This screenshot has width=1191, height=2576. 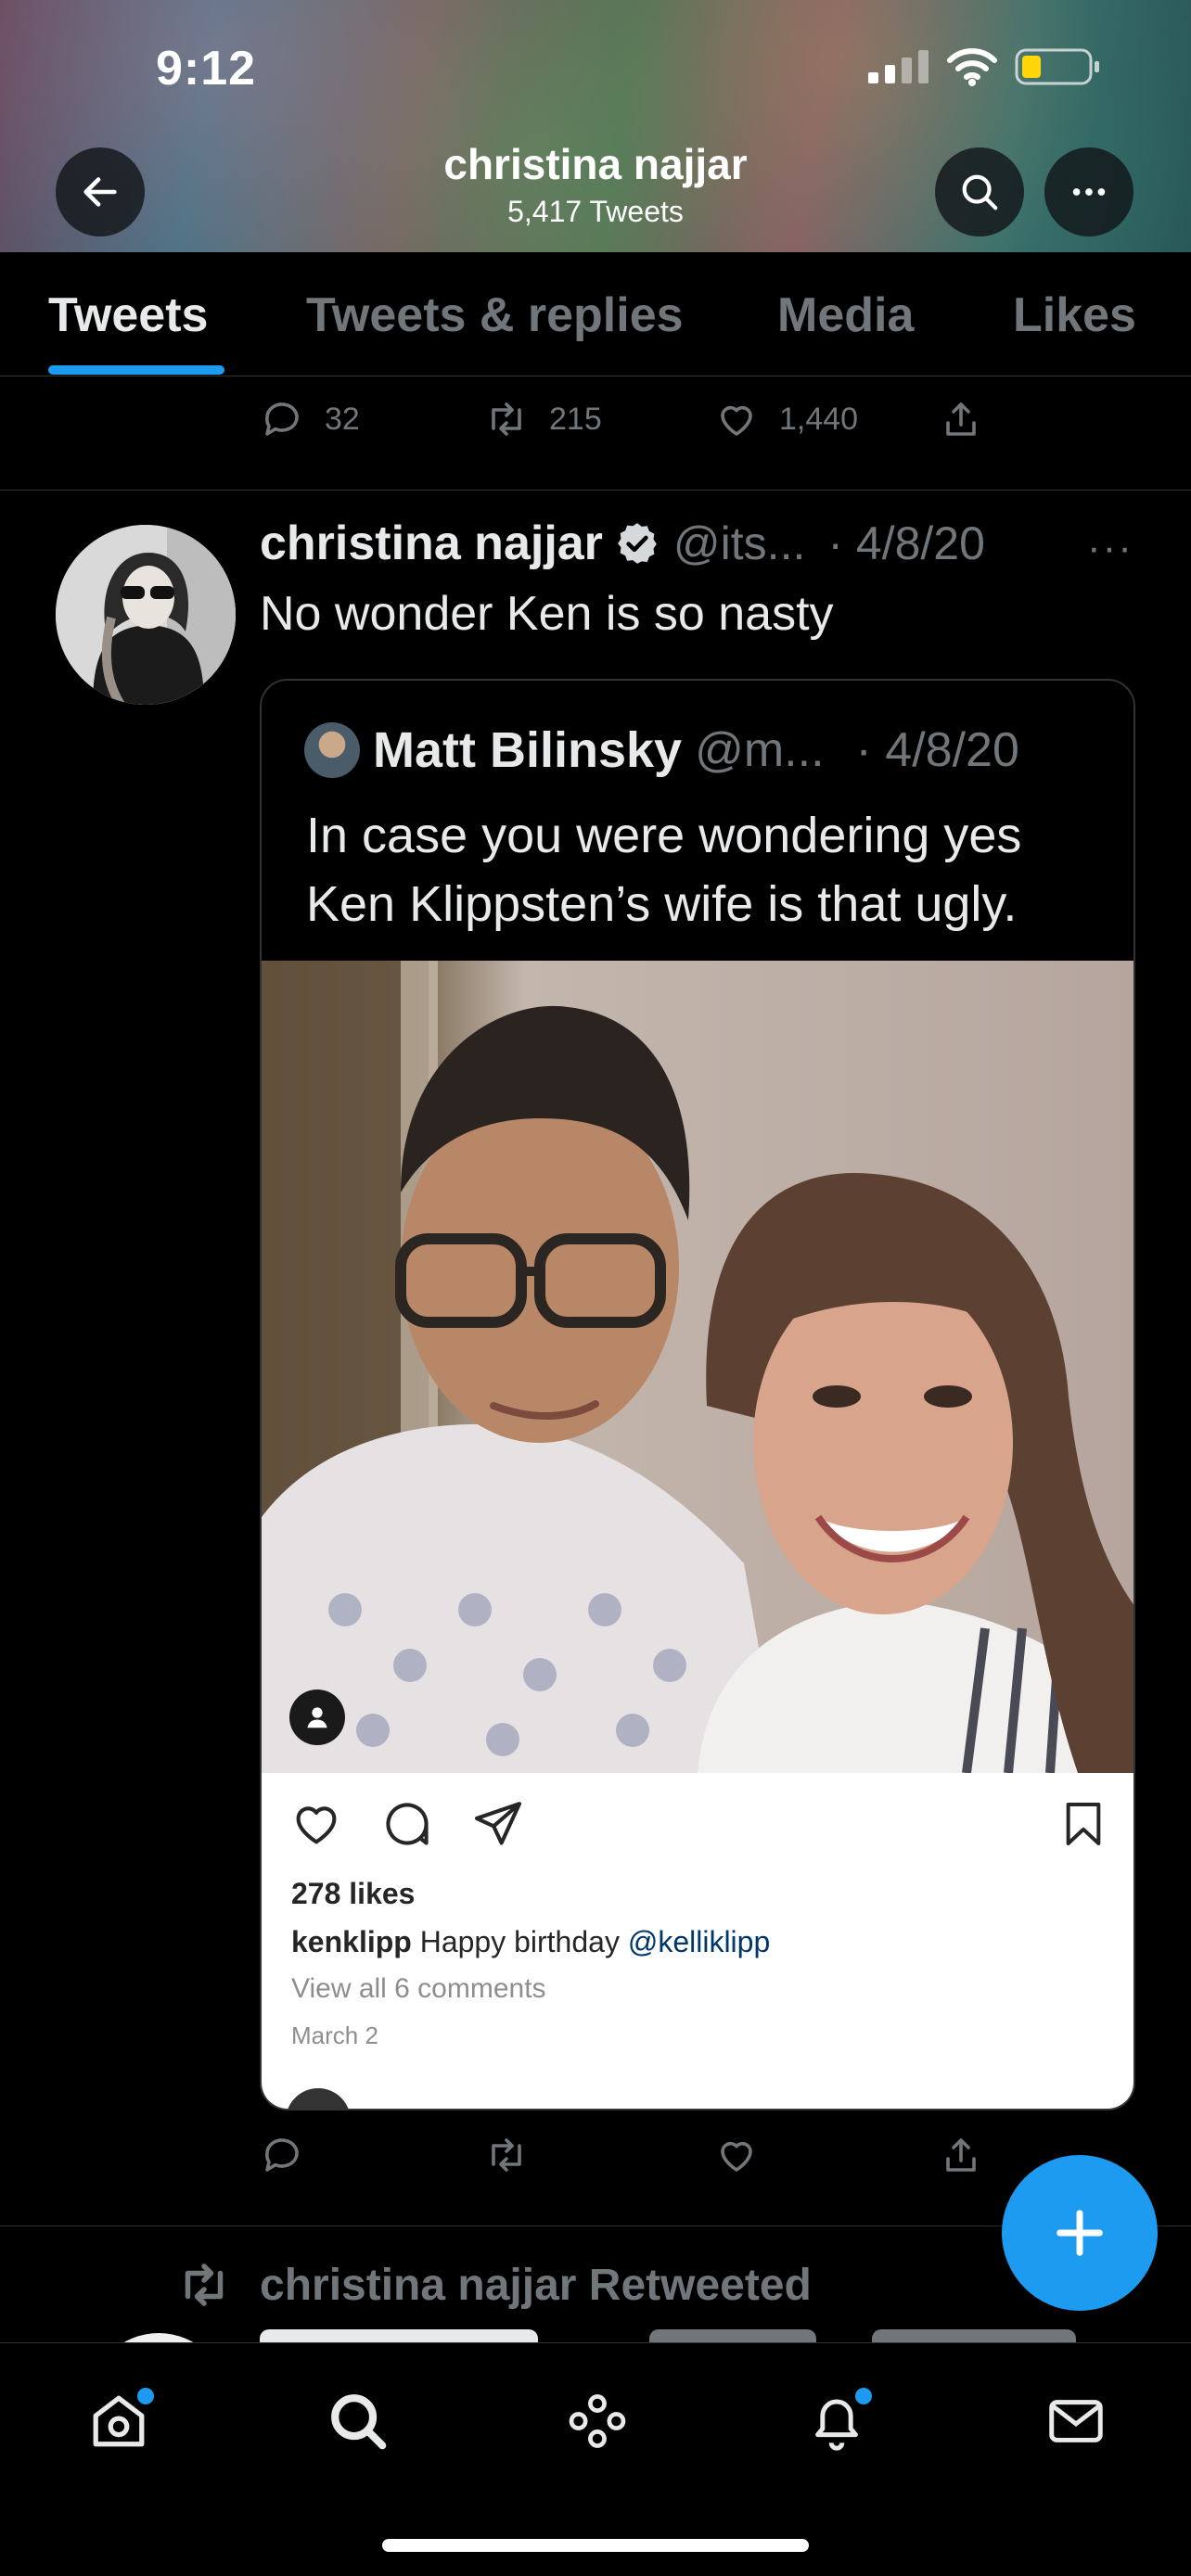 I want to click on spaces-icon, so click(x=597, y=2421).